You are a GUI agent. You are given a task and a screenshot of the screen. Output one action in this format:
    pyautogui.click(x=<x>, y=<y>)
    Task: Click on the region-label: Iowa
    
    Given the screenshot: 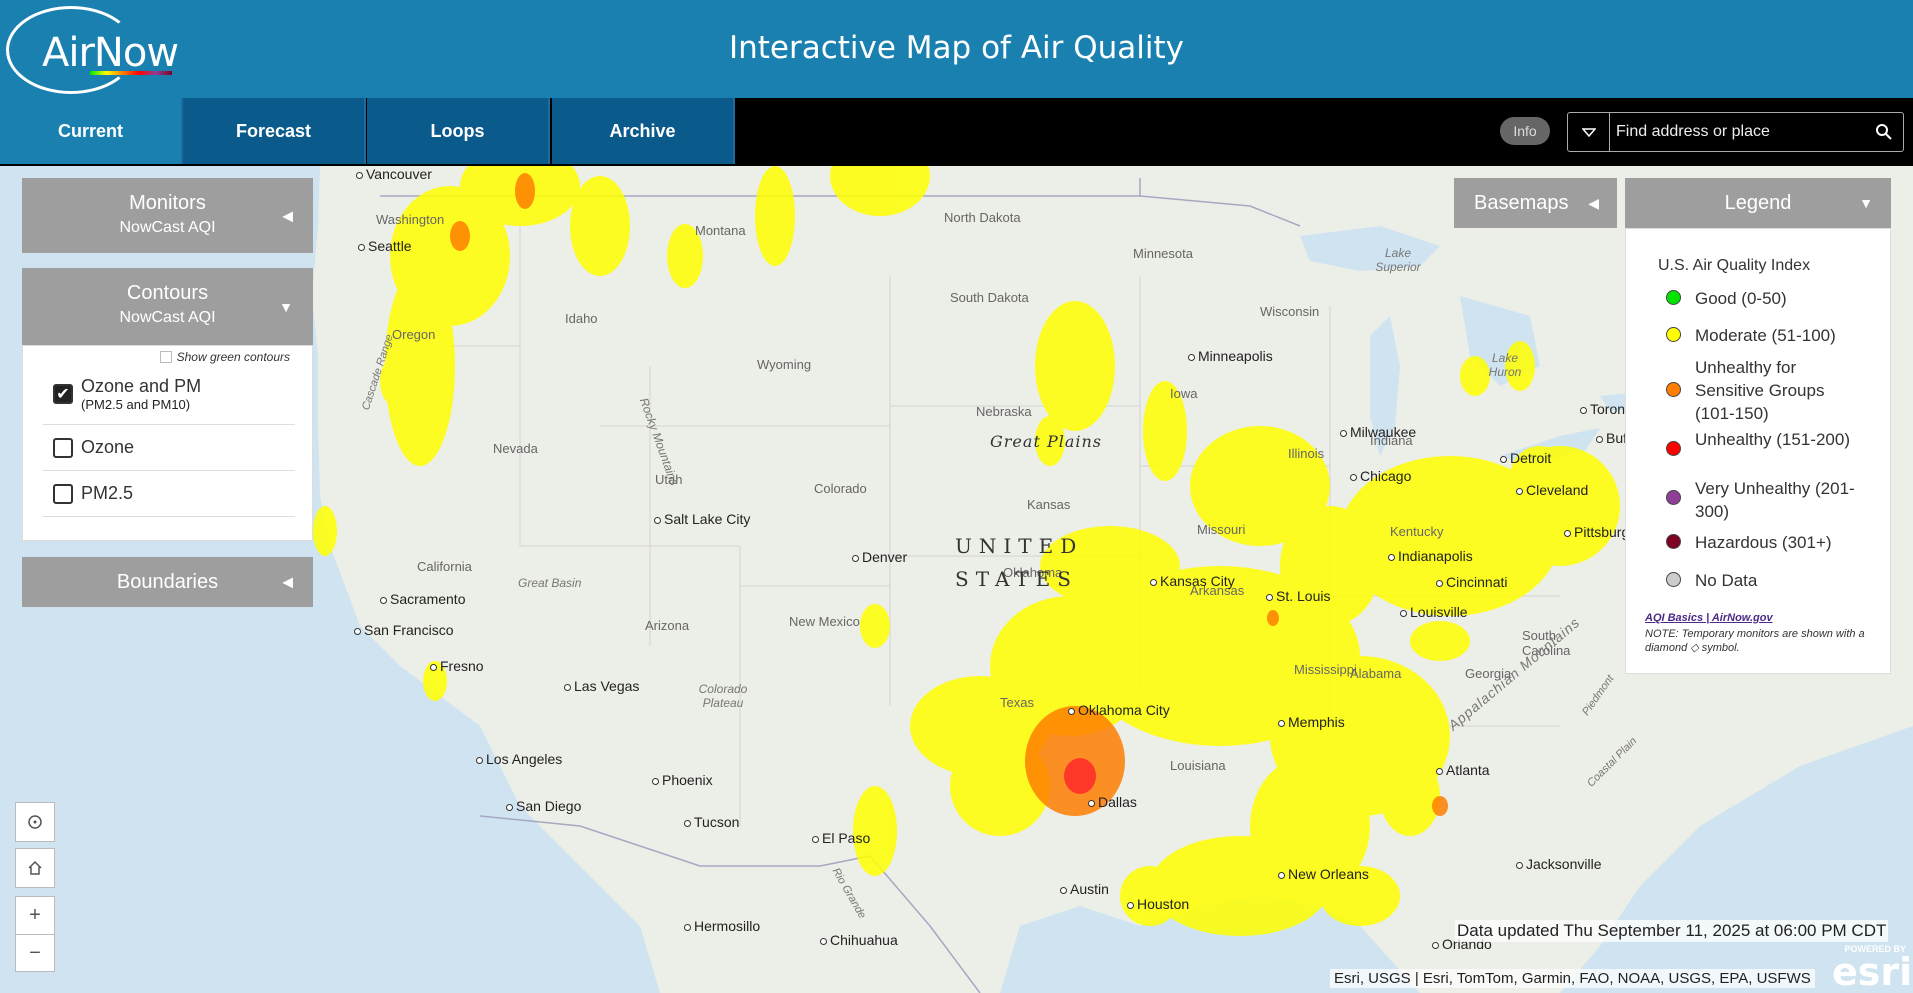 What is the action you would take?
    pyautogui.click(x=1184, y=393)
    